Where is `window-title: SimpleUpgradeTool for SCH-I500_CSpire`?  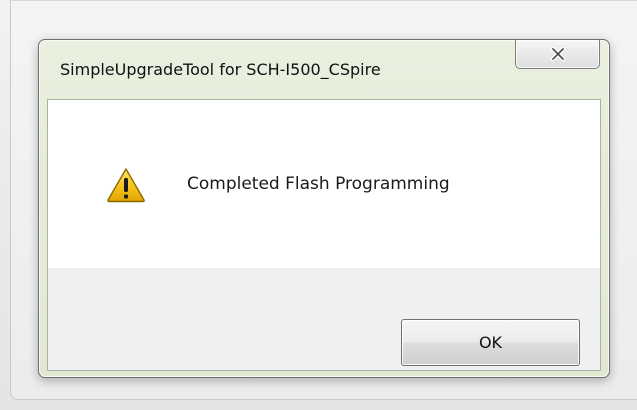 window-title: SimpleUpgradeTool for SCH-I500_CSpire is located at coordinates (220, 69).